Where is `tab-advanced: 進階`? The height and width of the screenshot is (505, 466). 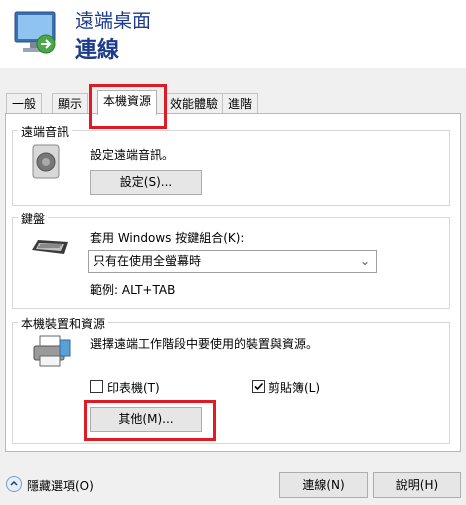
tab-advanced: 進階 is located at coordinates (240, 103).